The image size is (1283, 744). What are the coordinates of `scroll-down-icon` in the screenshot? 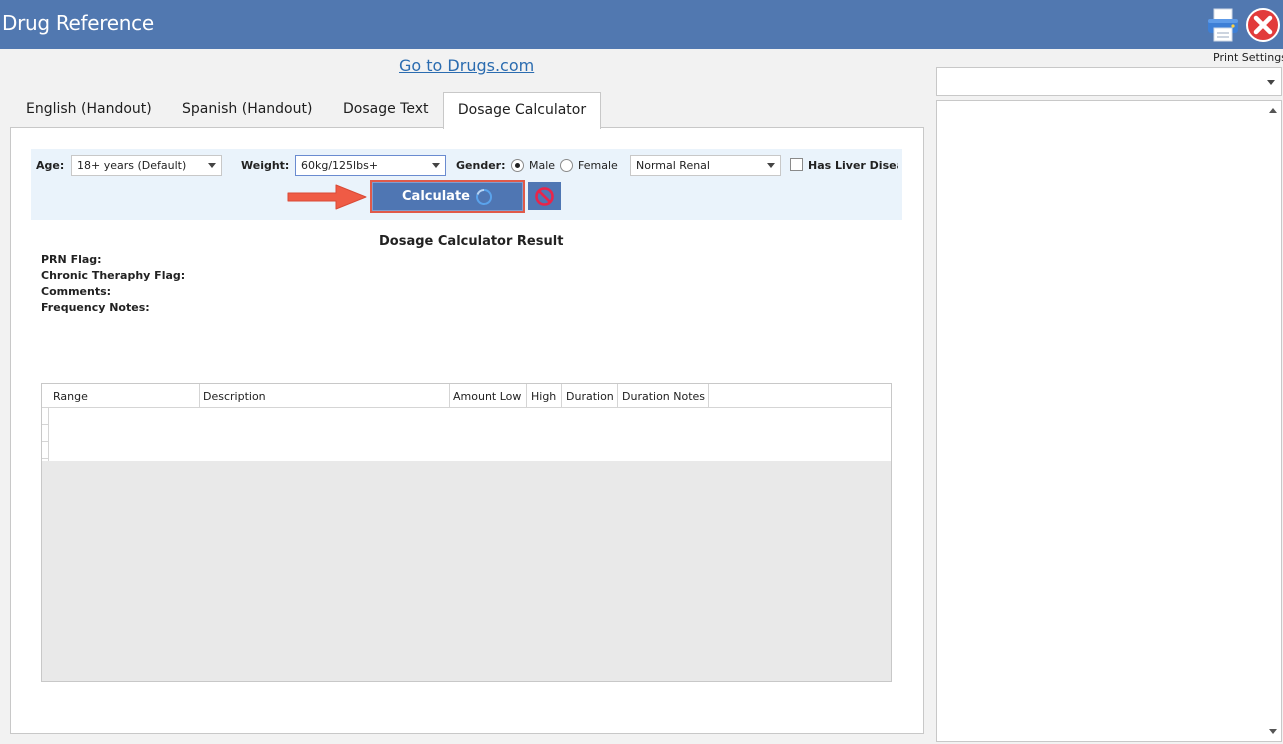 It's located at (1273, 731).